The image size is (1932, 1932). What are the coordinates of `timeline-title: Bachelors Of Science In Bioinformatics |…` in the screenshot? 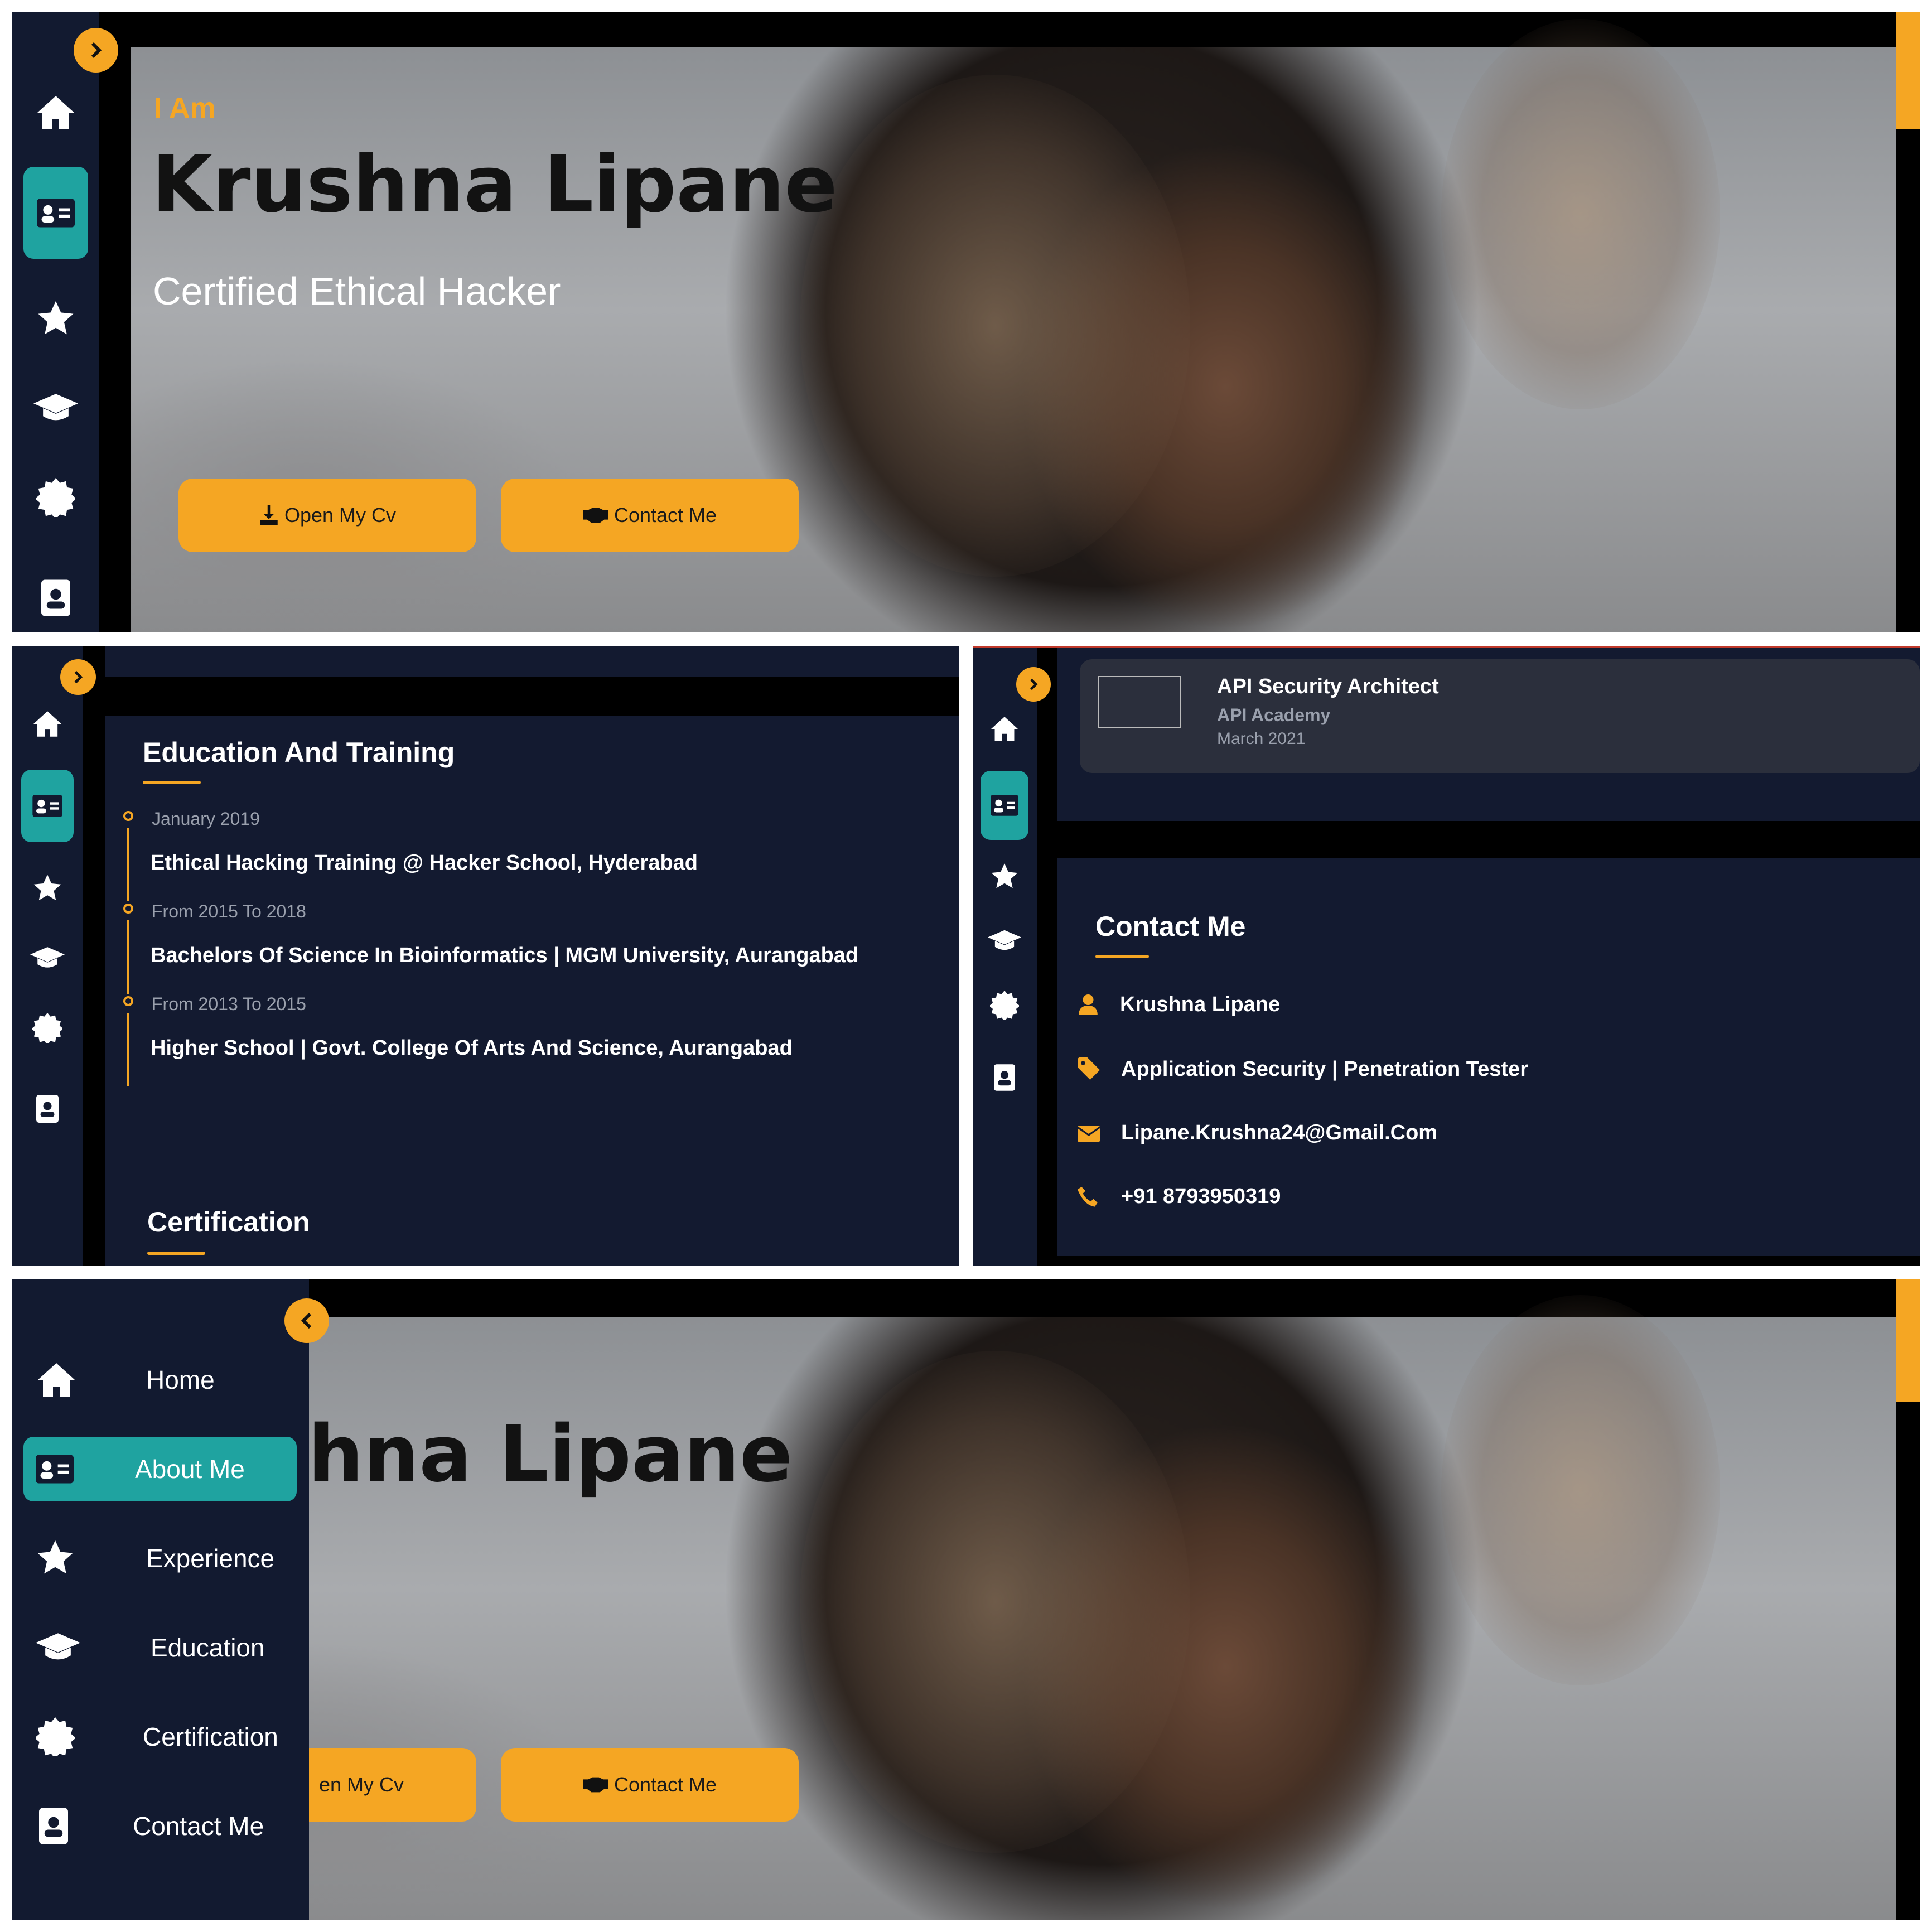 It's located at (505, 955).